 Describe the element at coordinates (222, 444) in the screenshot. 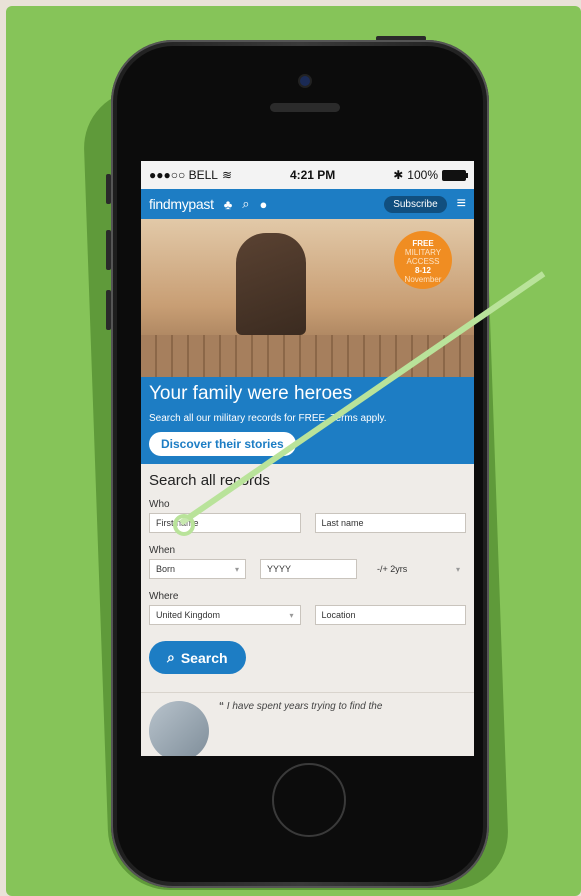

I see `discover-stories-button: Discover their stories` at that location.